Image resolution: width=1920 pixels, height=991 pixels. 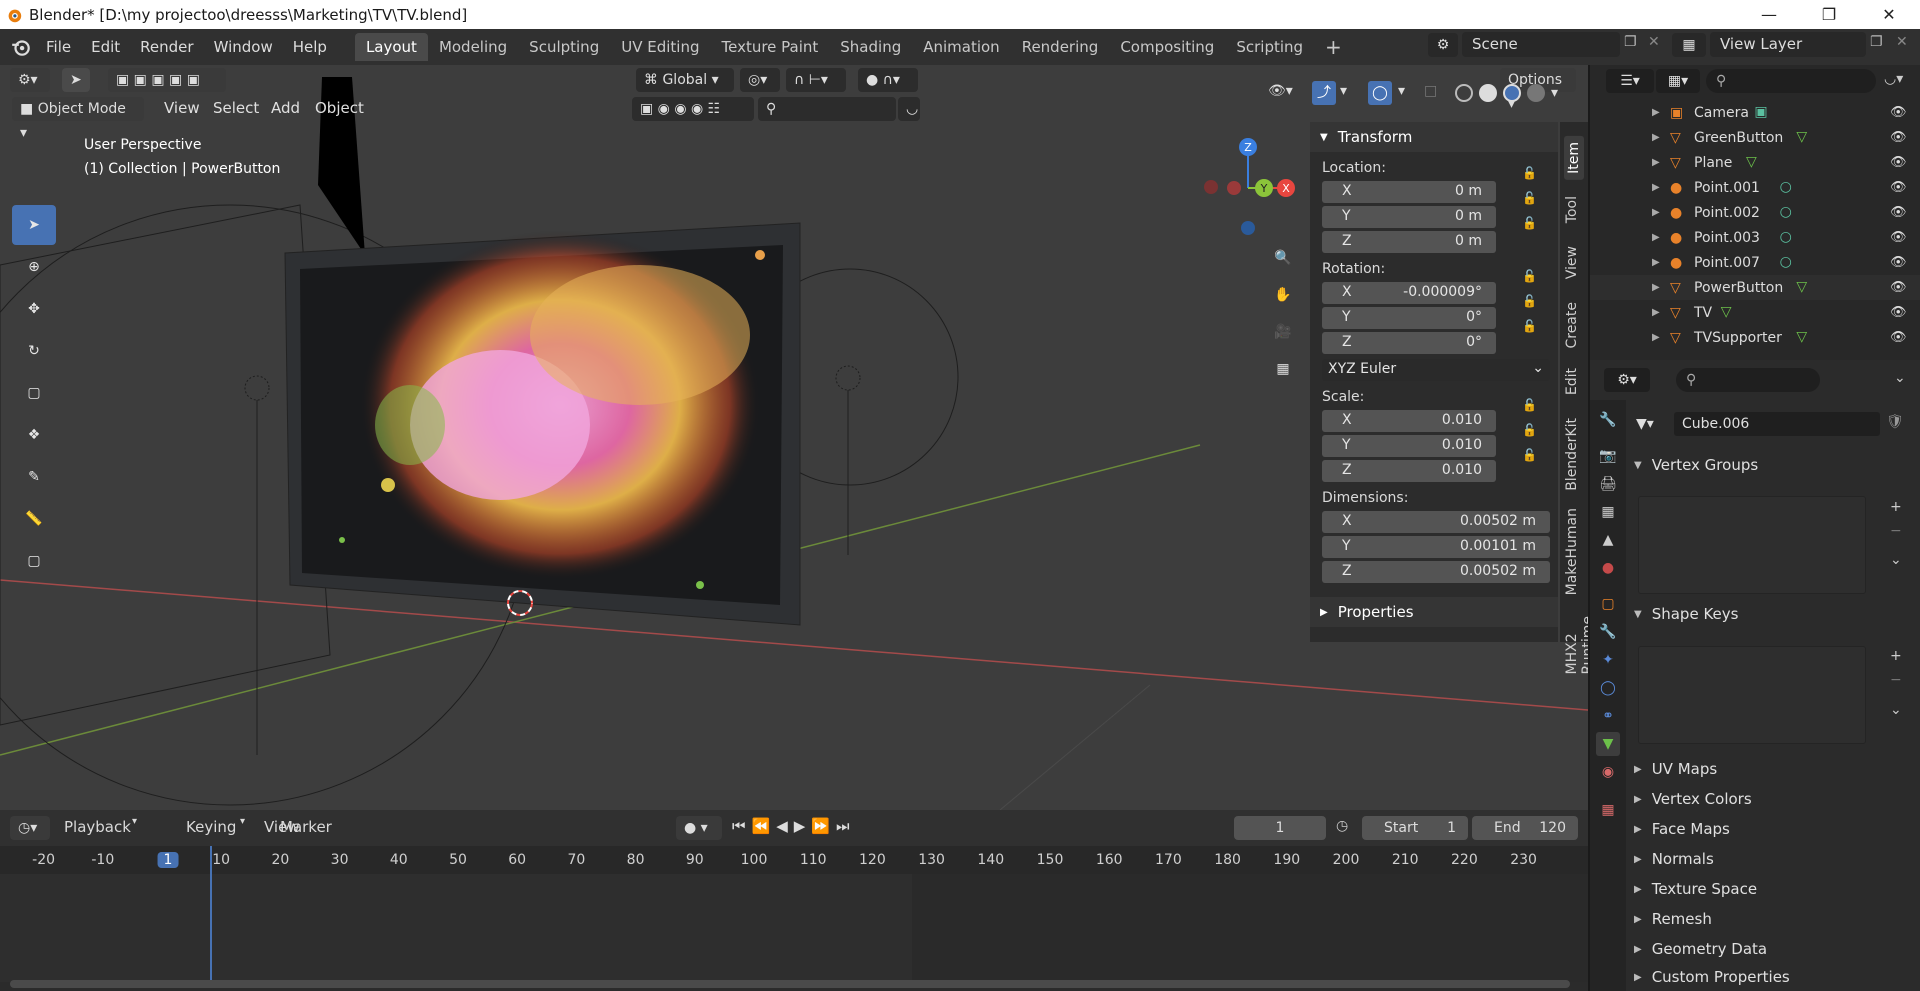 What do you see at coordinates (1283, 258) in the screenshot?
I see `zoom-icon: 🔍` at bounding box center [1283, 258].